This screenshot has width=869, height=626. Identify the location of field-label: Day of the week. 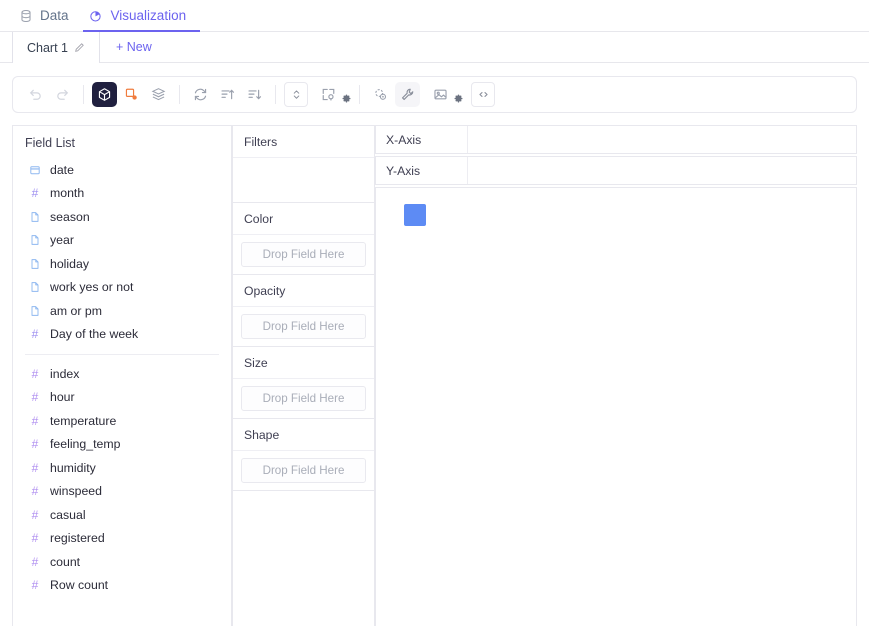
(94, 334).